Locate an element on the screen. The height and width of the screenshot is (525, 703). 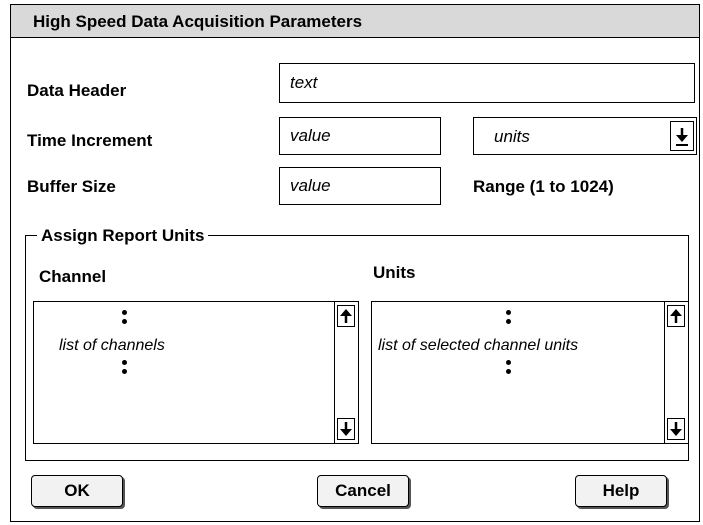
data-header-label: Data Header is located at coordinates (77, 90).